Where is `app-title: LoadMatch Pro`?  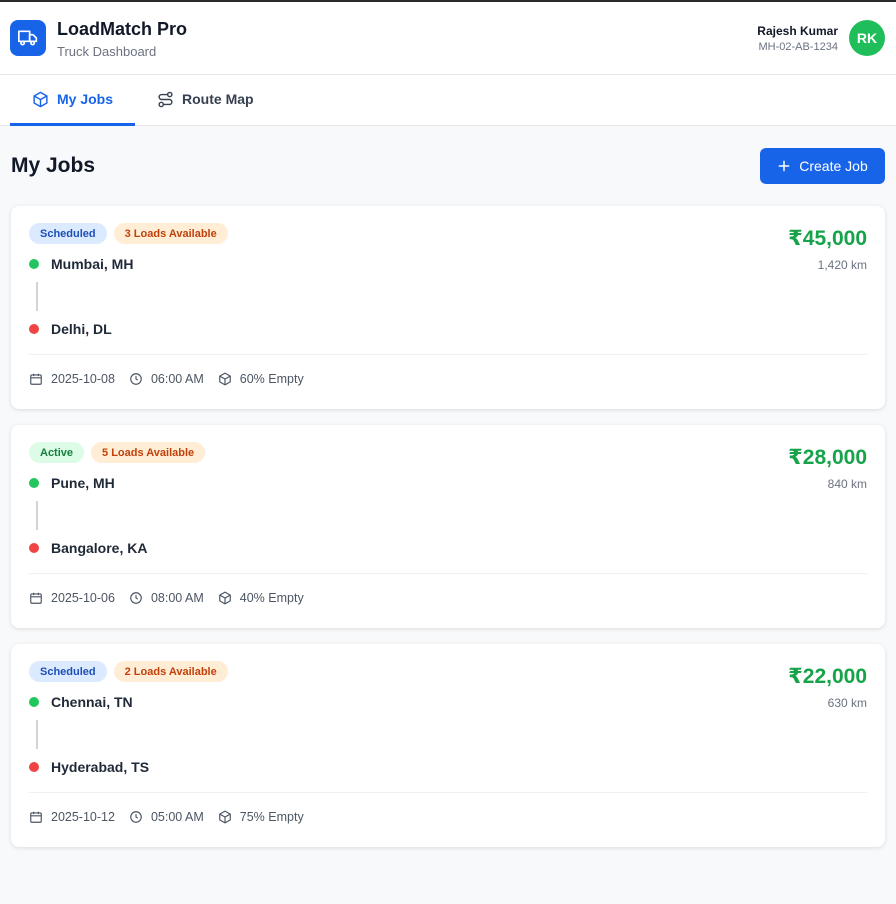
app-title: LoadMatch Pro is located at coordinates (122, 28).